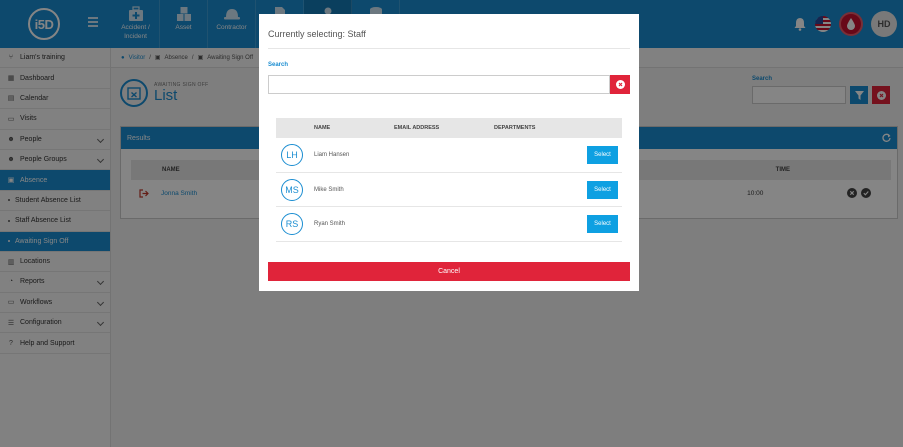 The width and height of the screenshot is (903, 447). What do you see at coordinates (449, 190) in the screenshot?
I see `table-row: MS Mike Smith Select` at bounding box center [449, 190].